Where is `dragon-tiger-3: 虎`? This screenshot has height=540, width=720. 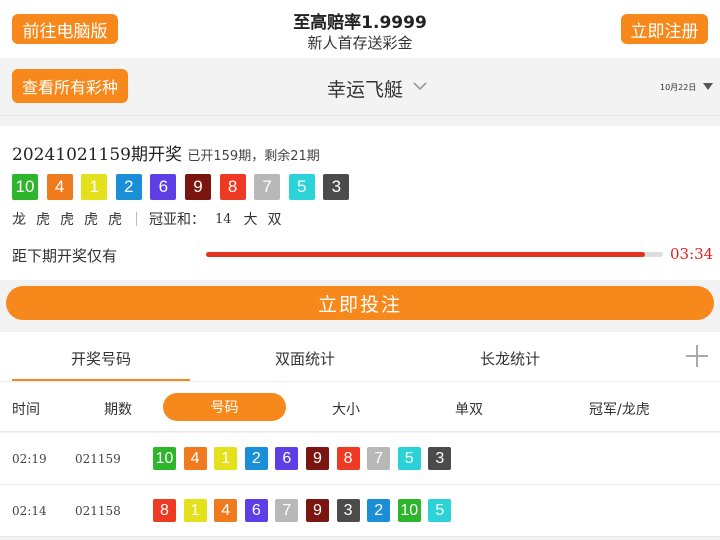 dragon-tiger-3: 虎 is located at coordinates (67, 220).